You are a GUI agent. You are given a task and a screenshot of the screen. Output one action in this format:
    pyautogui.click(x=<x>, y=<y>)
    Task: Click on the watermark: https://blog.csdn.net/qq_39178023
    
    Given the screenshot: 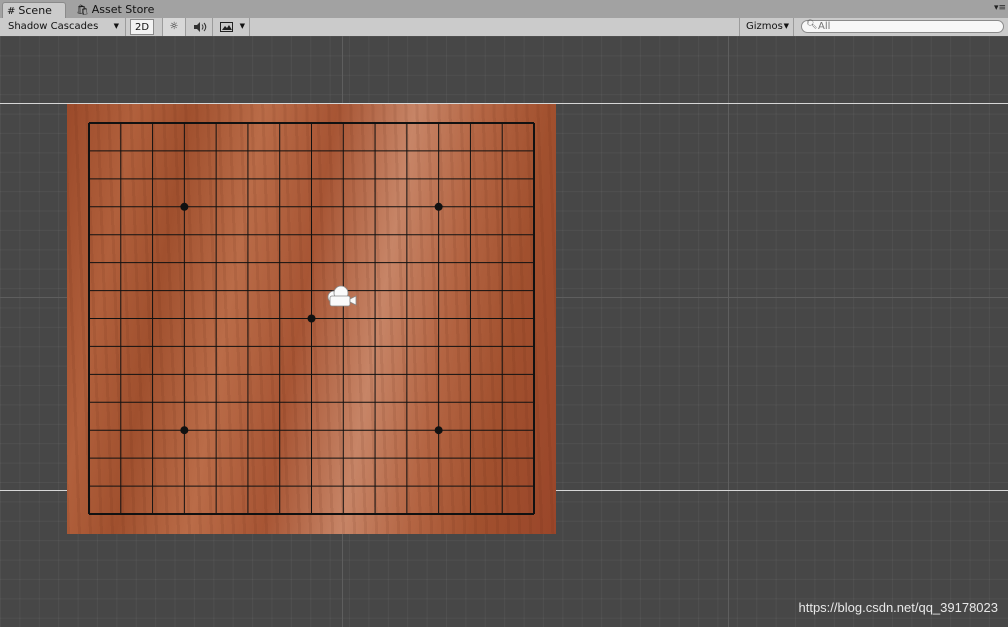 What is the action you would take?
    pyautogui.click(x=898, y=607)
    